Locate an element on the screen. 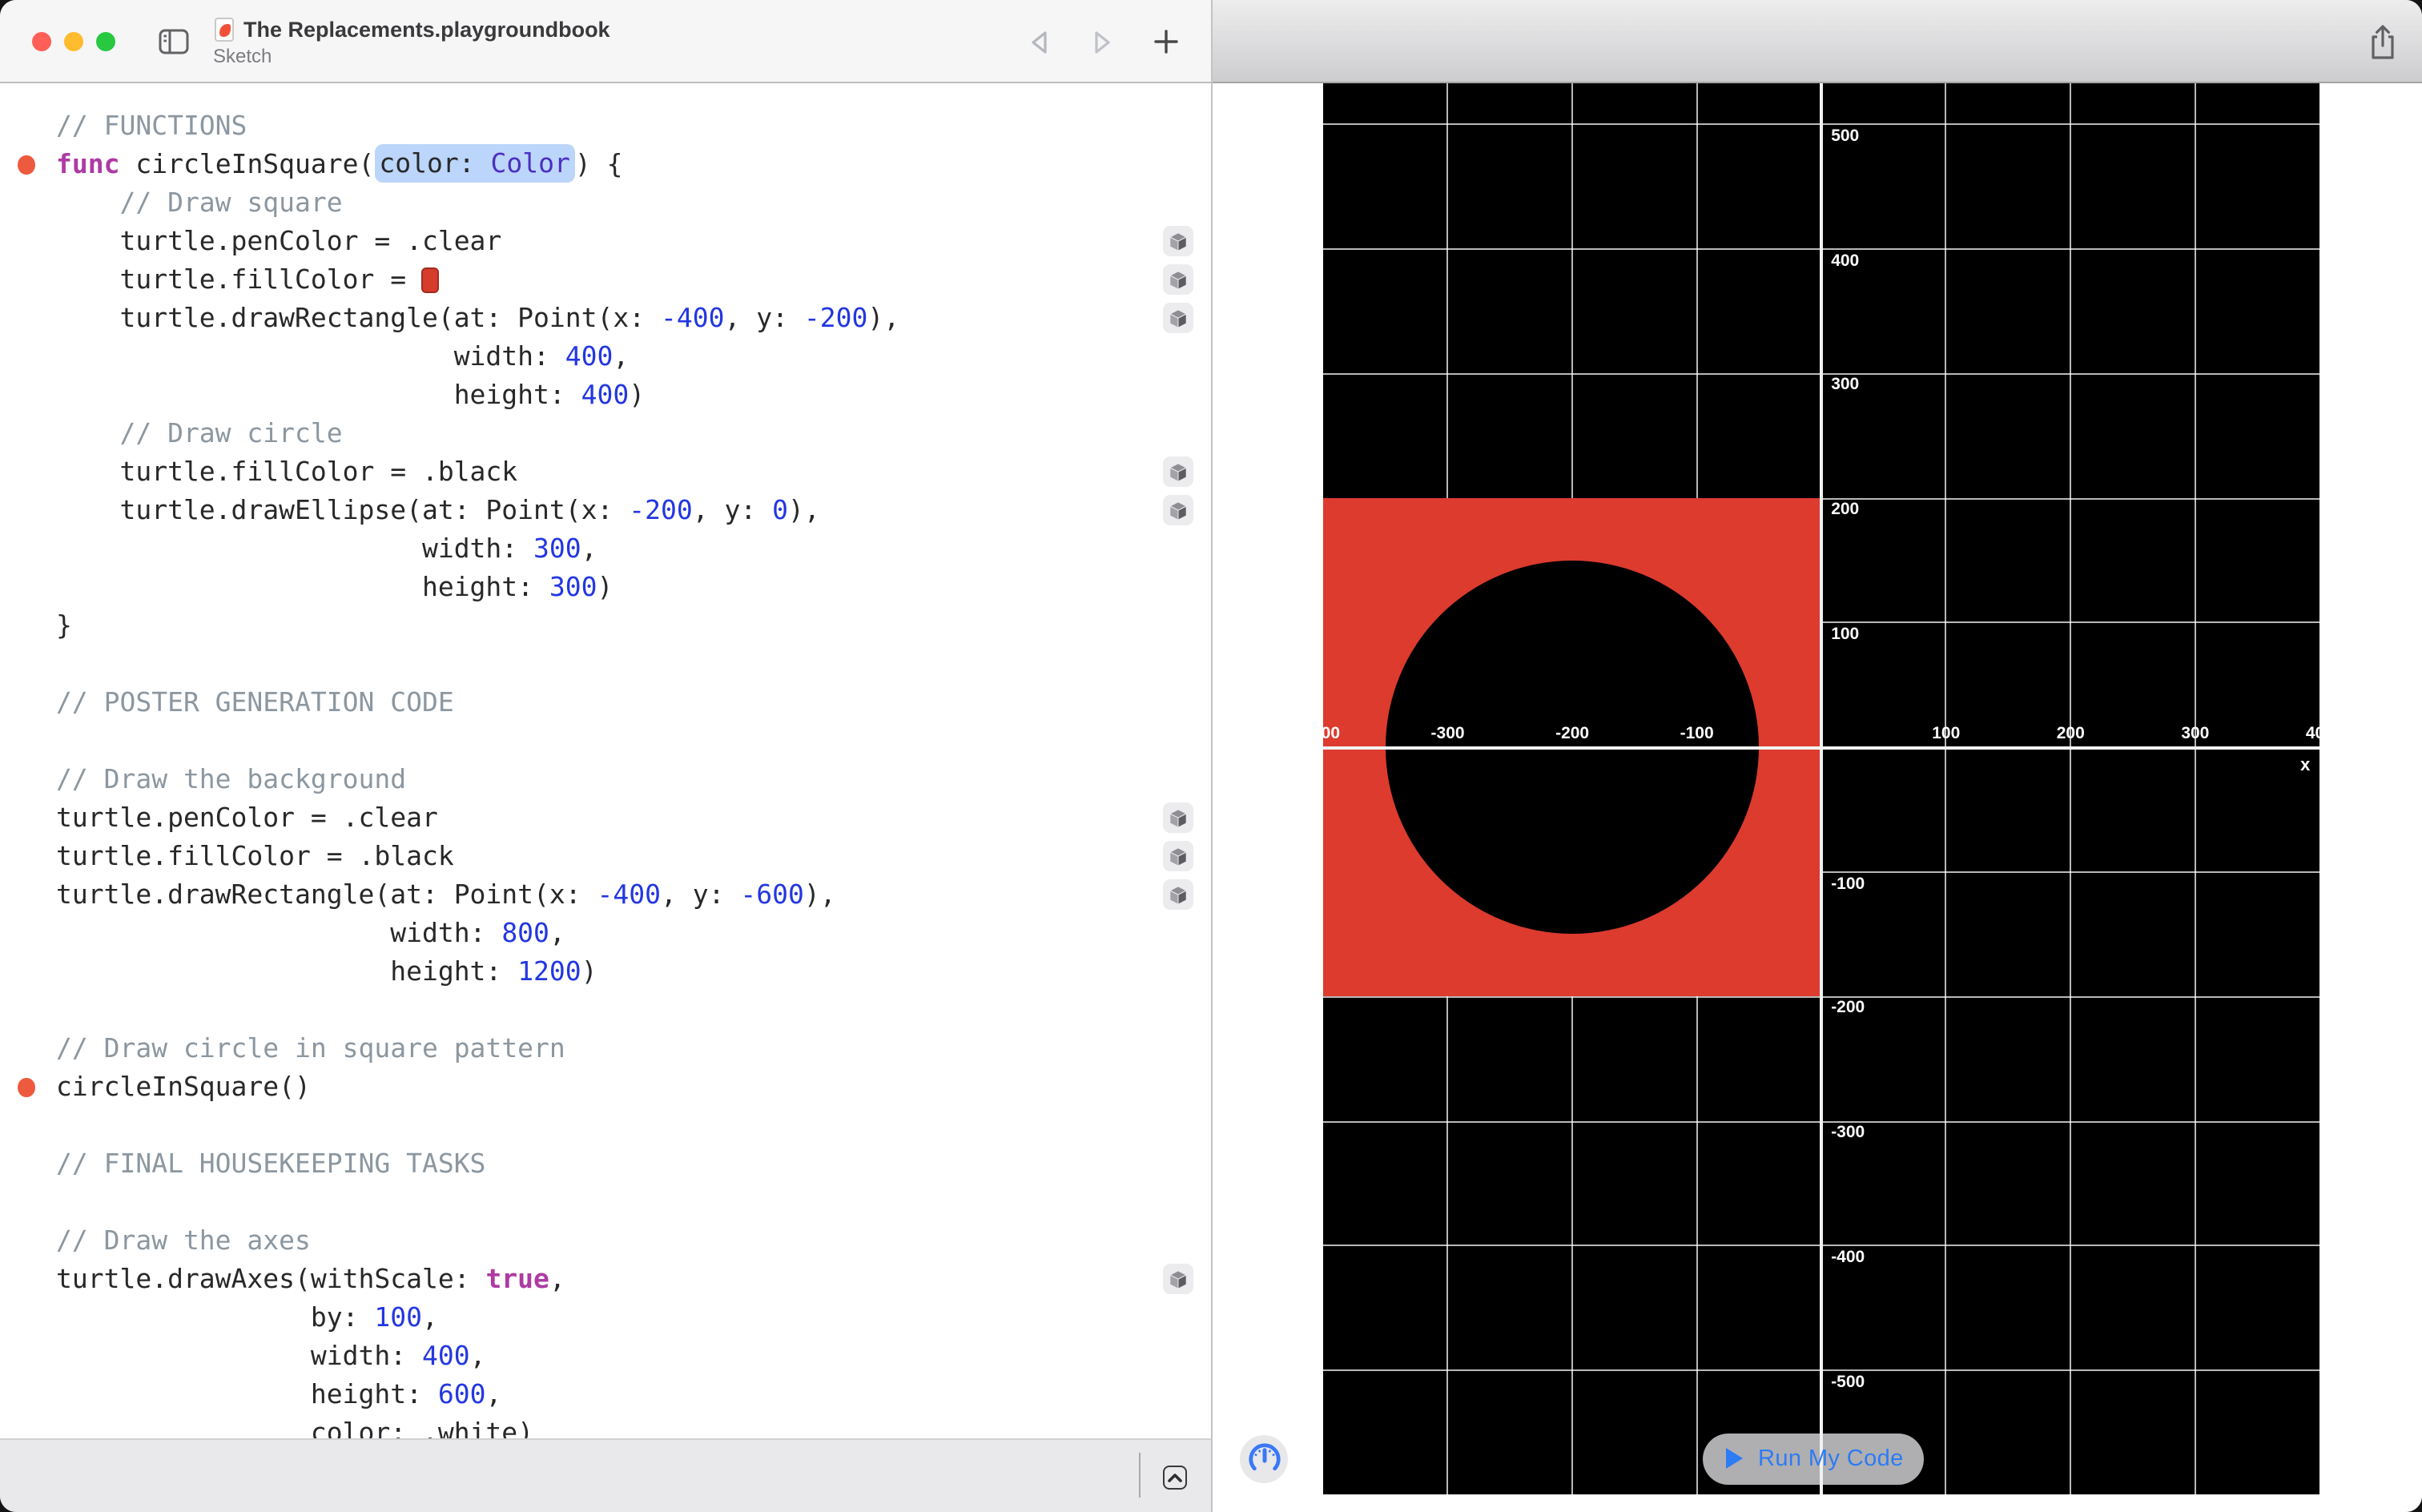 The width and height of the screenshot is (2422, 1512). code-token: 1200 is located at coordinates (549, 971).